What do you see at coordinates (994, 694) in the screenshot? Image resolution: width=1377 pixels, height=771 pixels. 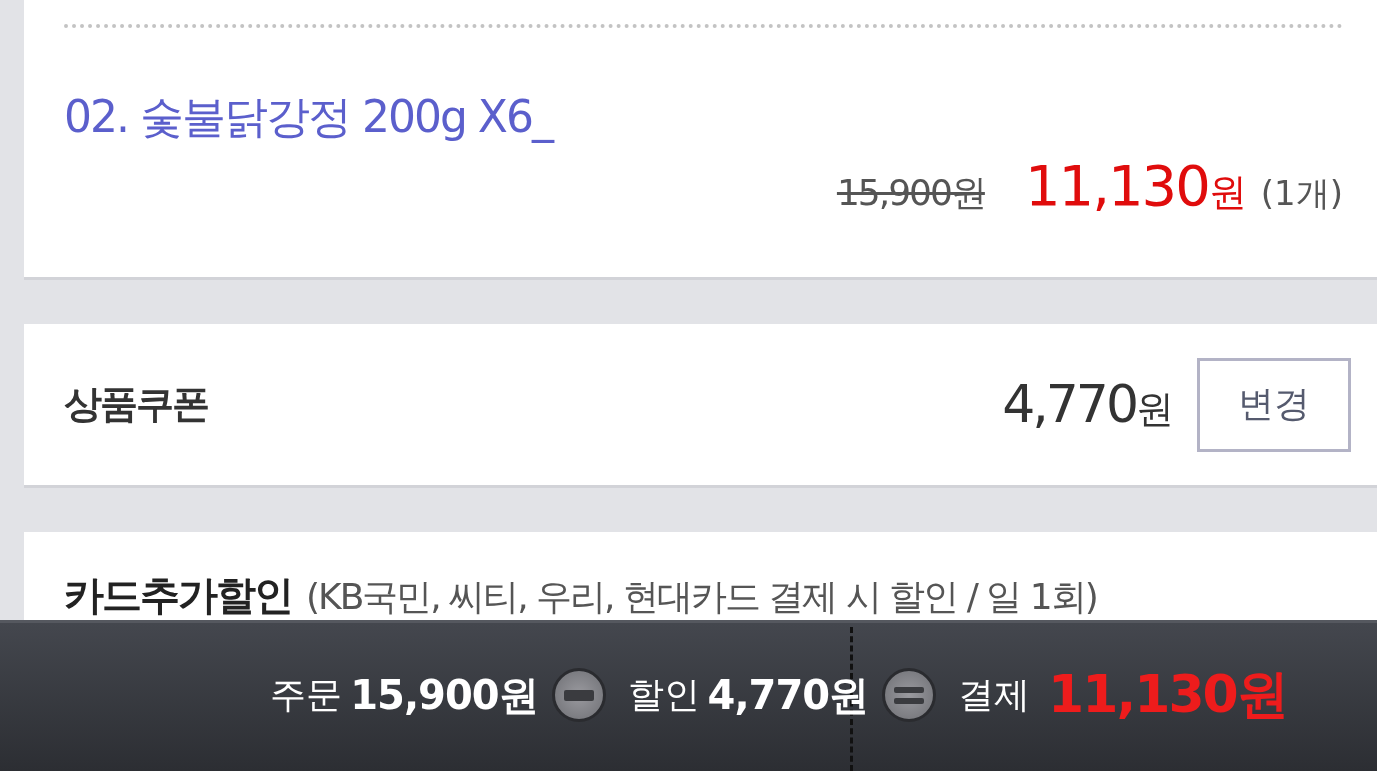 I see `summary-label: 결제` at bounding box center [994, 694].